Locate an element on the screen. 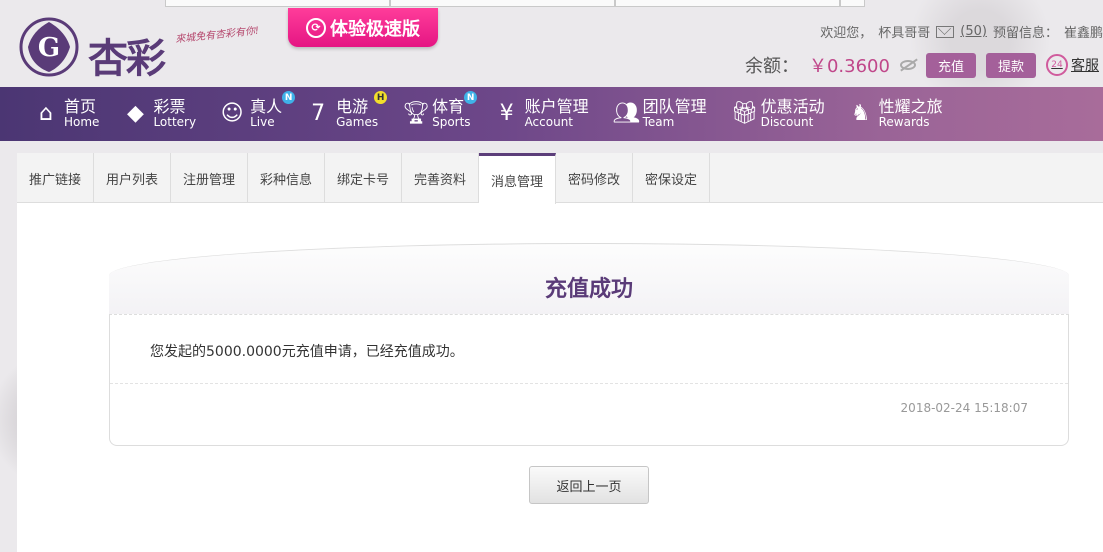  reserved-info-value: 崔鑫鹏 is located at coordinates (1083, 33).